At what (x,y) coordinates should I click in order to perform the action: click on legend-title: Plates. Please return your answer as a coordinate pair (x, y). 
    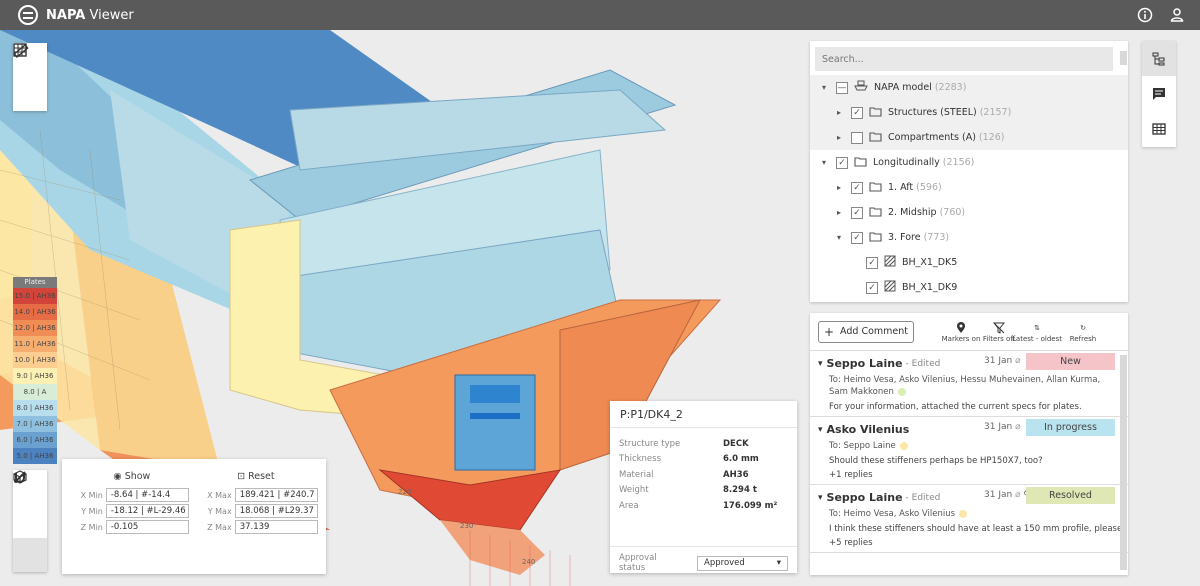
    Looking at the image, I should click on (35, 282).